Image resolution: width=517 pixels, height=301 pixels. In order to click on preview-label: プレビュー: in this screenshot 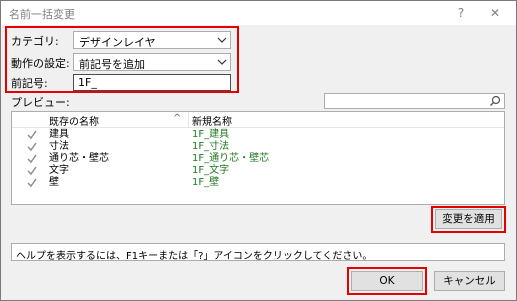, I will do `click(40, 102)`.